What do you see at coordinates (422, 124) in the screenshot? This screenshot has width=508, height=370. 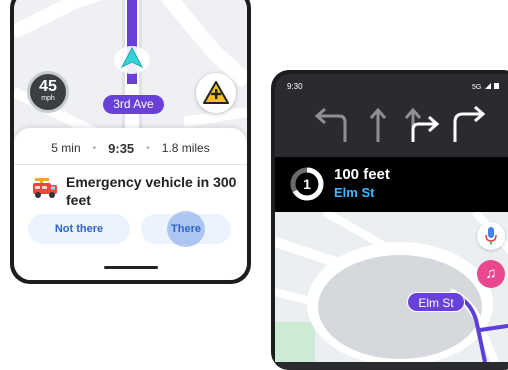 I see `lane-straight-right-arrow-icon` at bounding box center [422, 124].